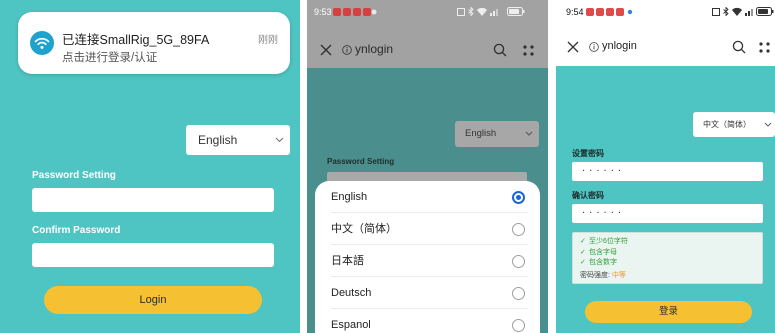 The width and height of the screenshot is (775, 333). I want to click on language-option-spanish: Espanol, so click(427, 321).